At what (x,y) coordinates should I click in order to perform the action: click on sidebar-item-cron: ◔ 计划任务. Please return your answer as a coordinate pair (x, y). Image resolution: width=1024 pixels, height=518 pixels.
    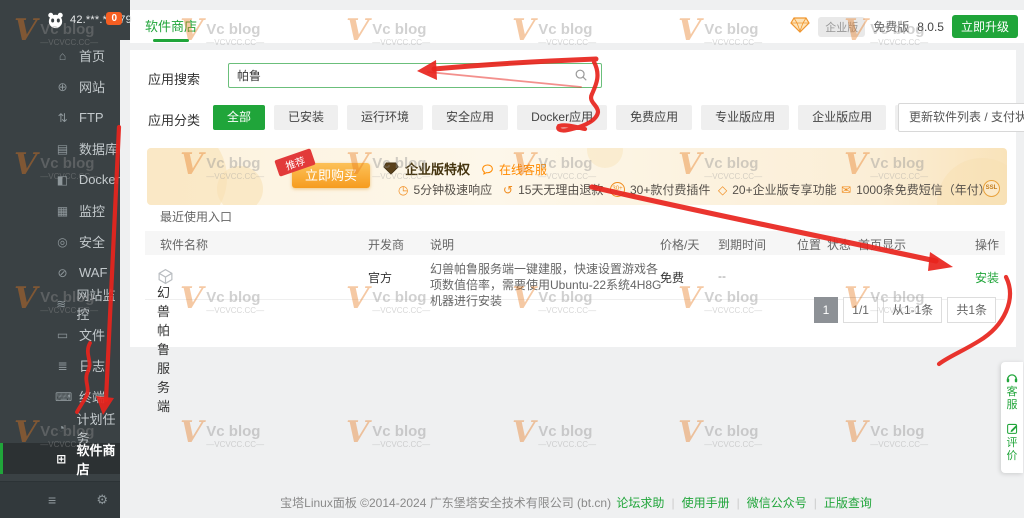
    Looking at the image, I should click on (60, 429).